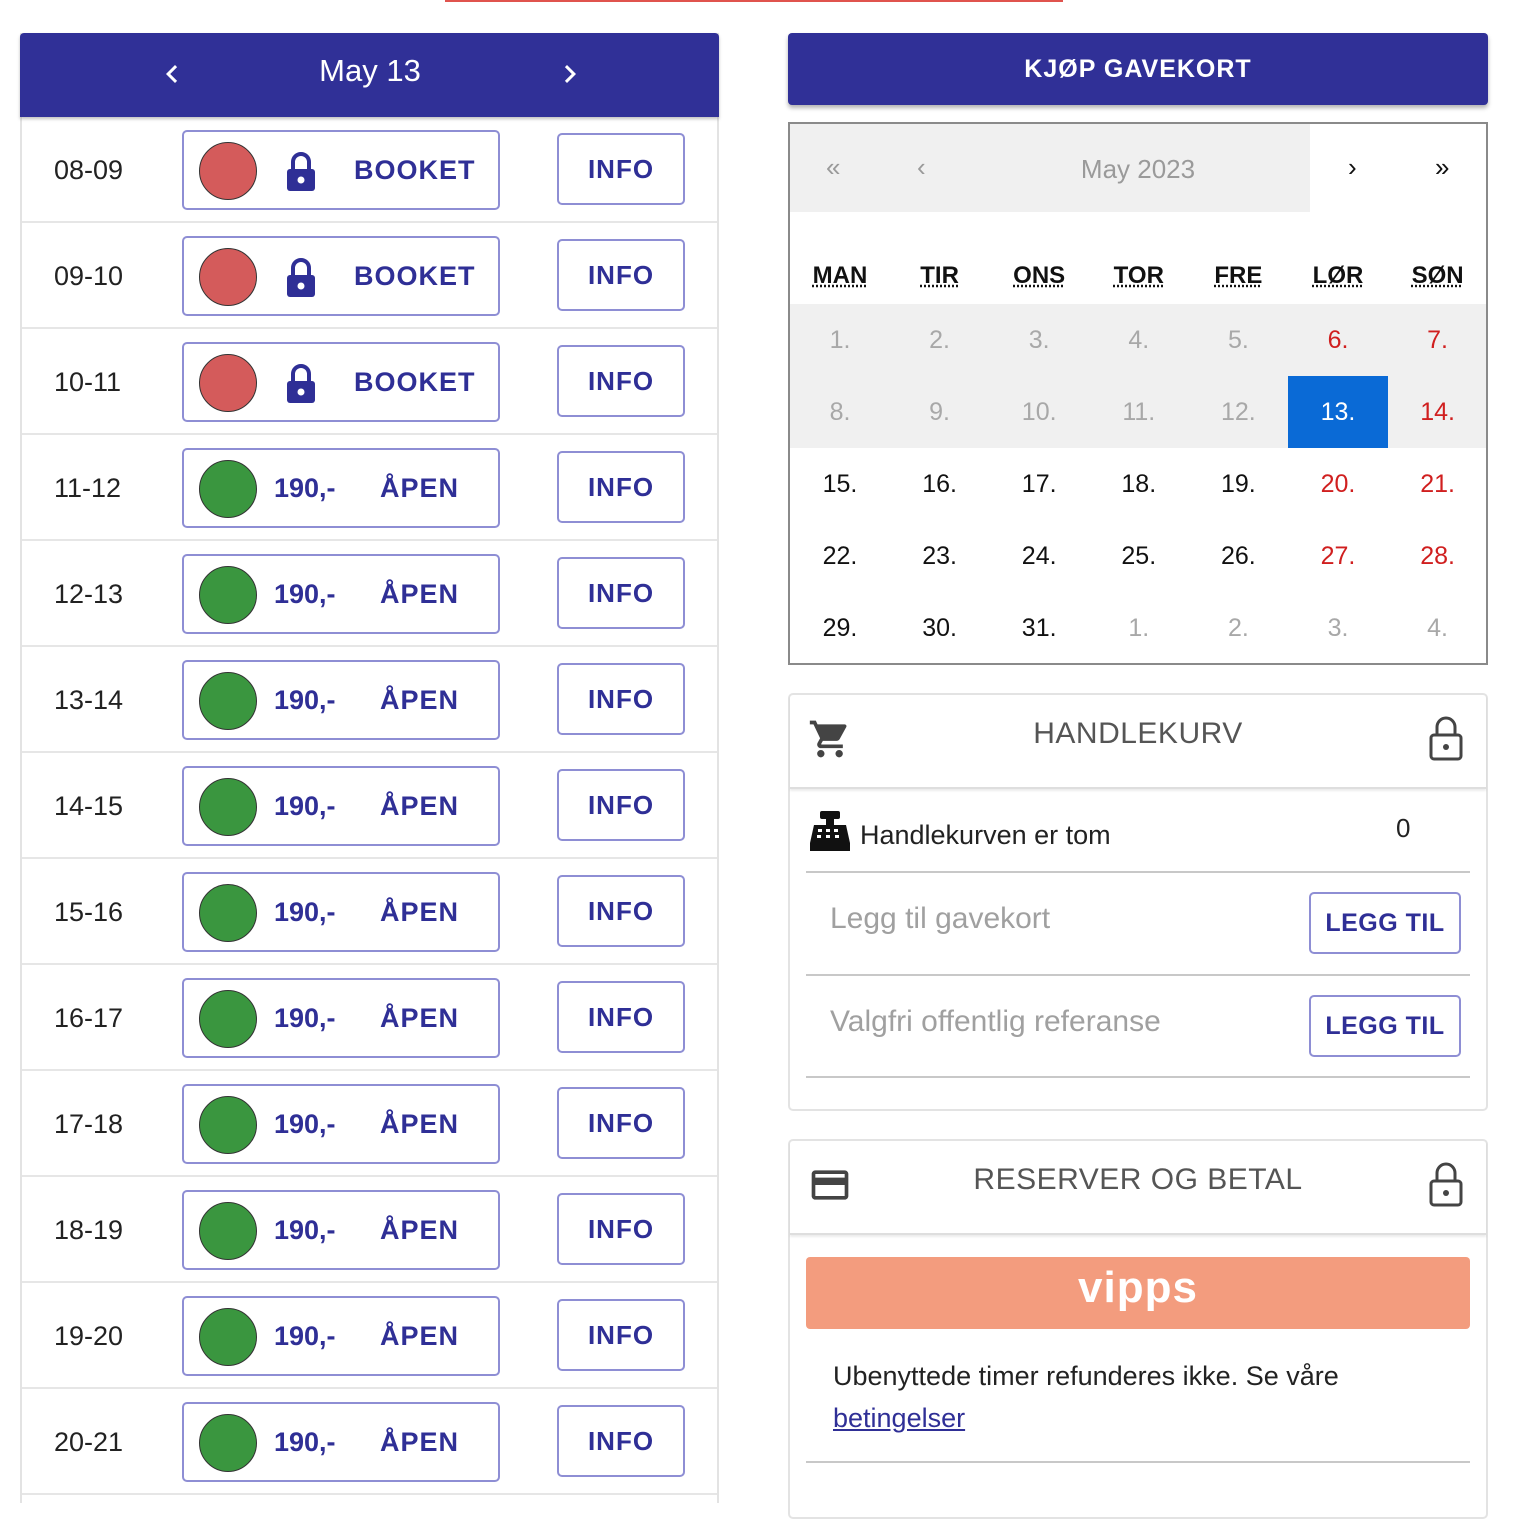 The height and width of the screenshot is (1519, 1516). What do you see at coordinates (1039, 484) in the screenshot?
I see `calendar-day: 17.` at bounding box center [1039, 484].